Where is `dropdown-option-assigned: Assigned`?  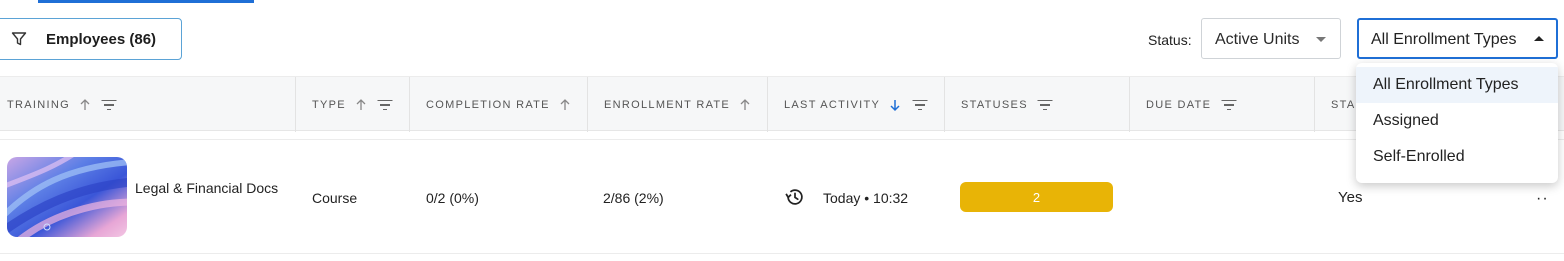 dropdown-option-assigned: Assigned is located at coordinates (1457, 121).